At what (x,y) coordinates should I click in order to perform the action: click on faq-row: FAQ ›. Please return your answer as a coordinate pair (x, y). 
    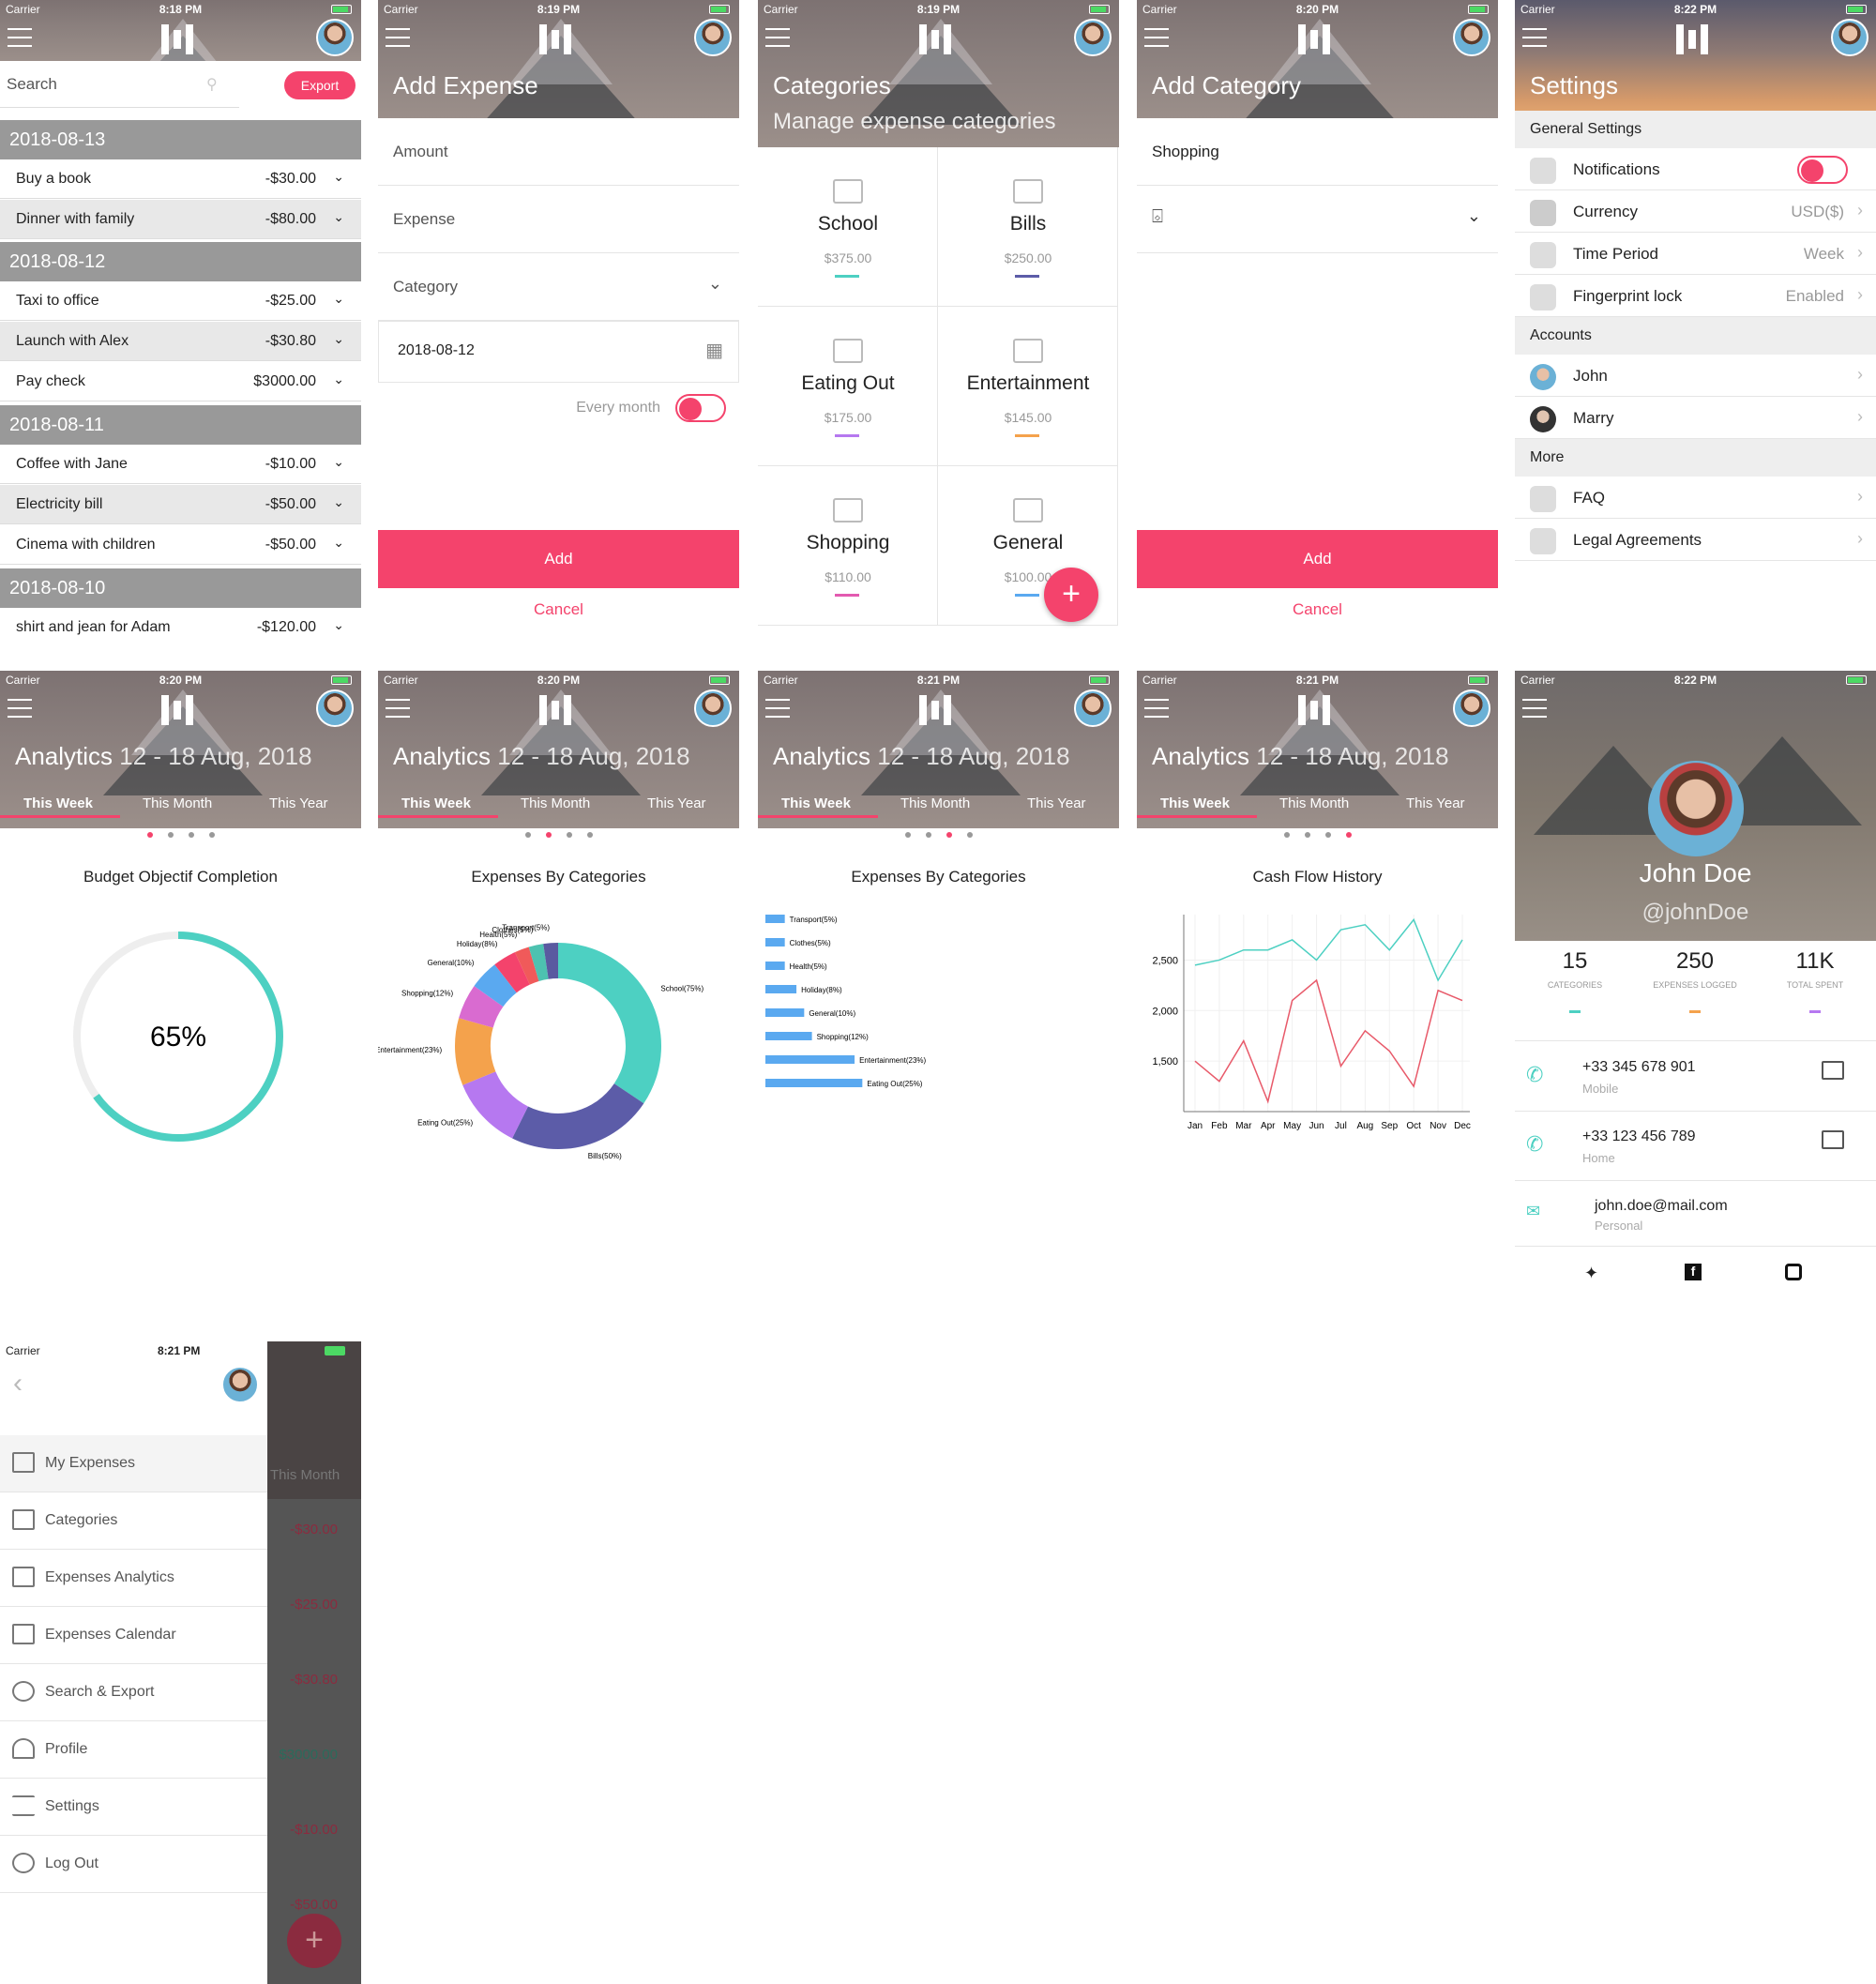
    Looking at the image, I should click on (1695, 498).